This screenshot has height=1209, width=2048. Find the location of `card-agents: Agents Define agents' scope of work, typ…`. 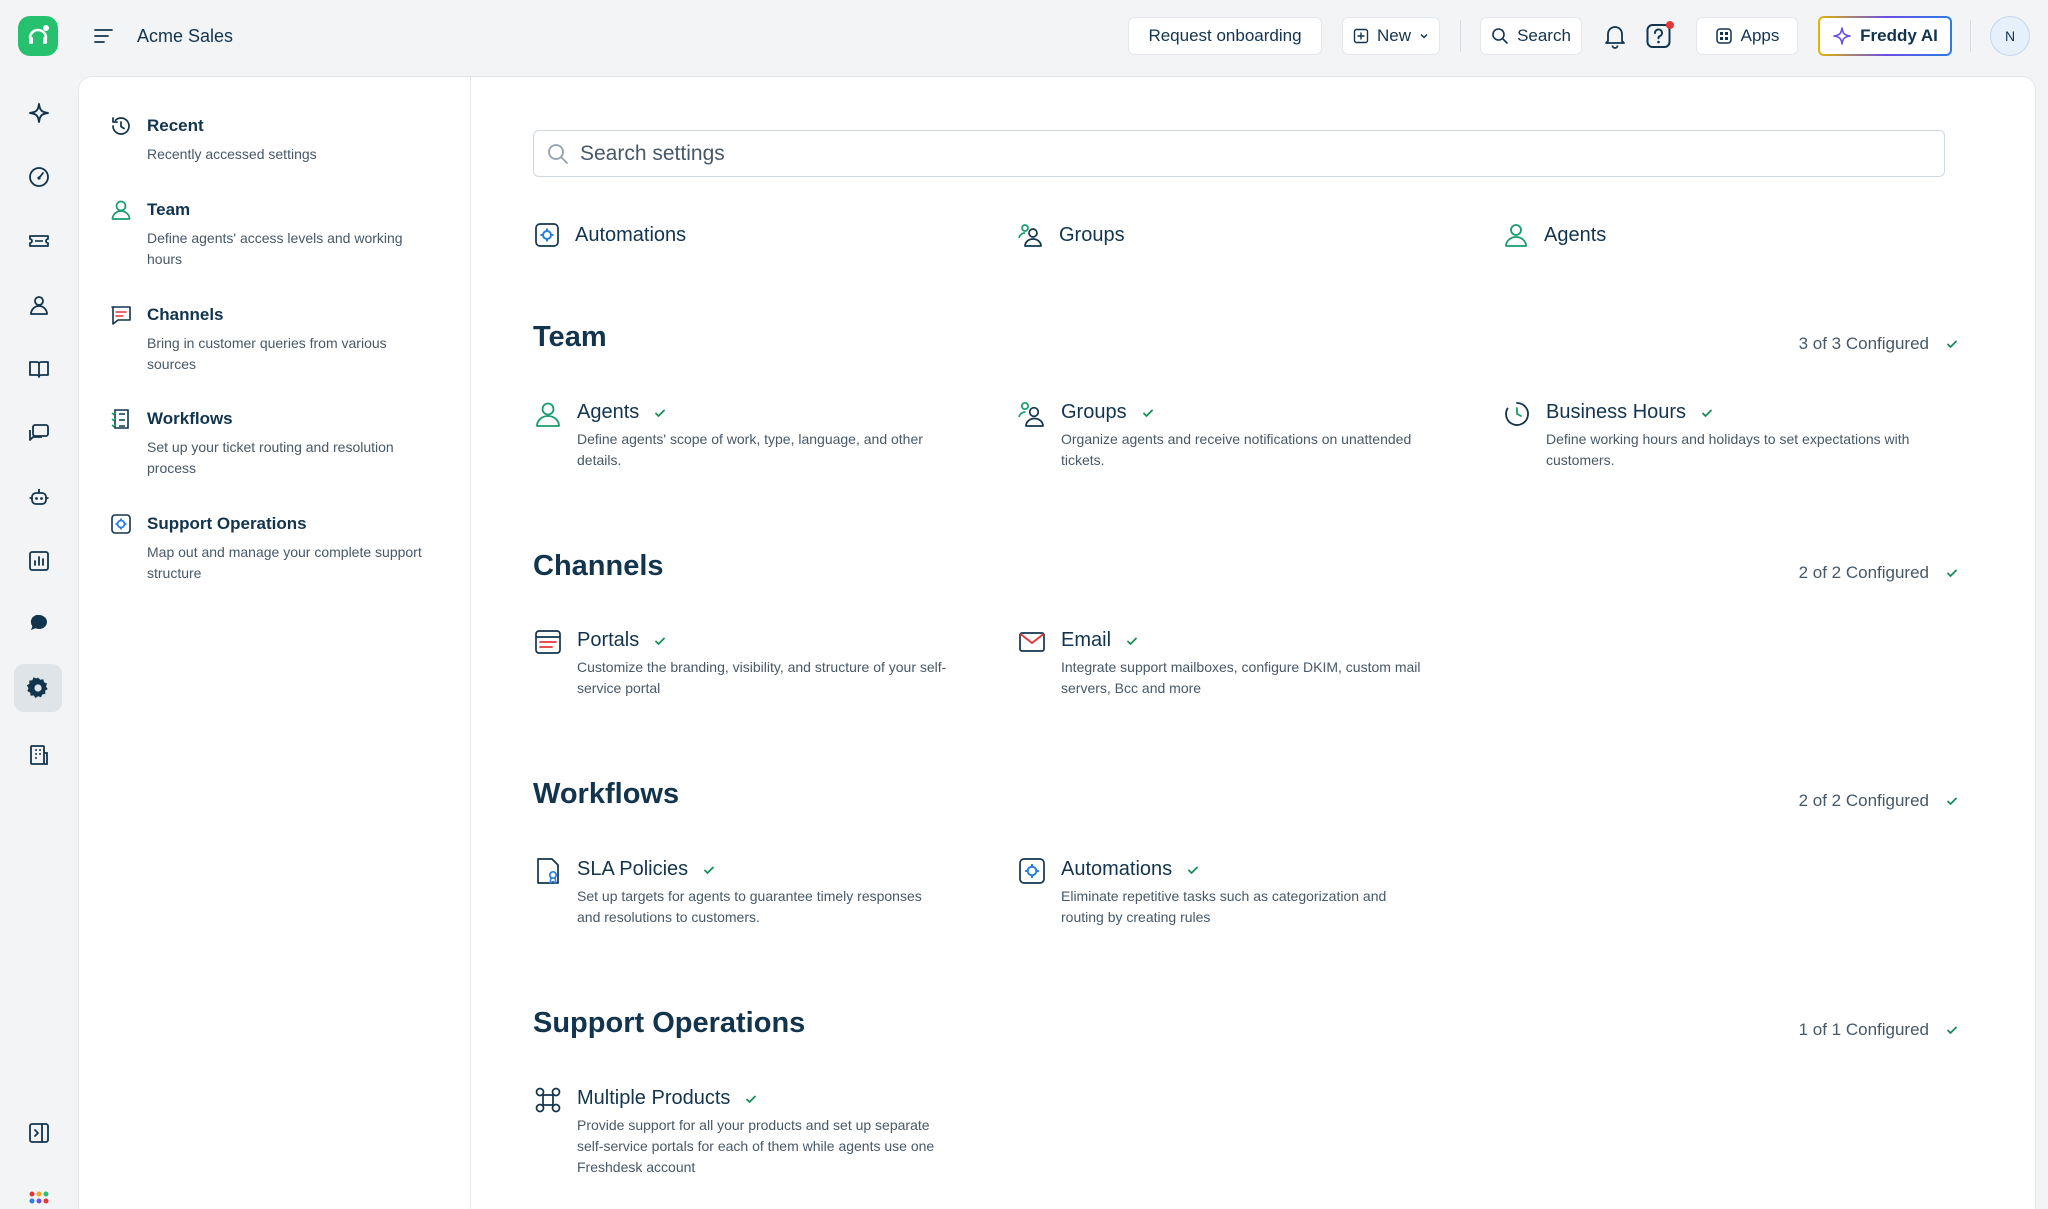

card-agents: Agents Define agents' scope of work, typ… is located at coordinates (743, 434).